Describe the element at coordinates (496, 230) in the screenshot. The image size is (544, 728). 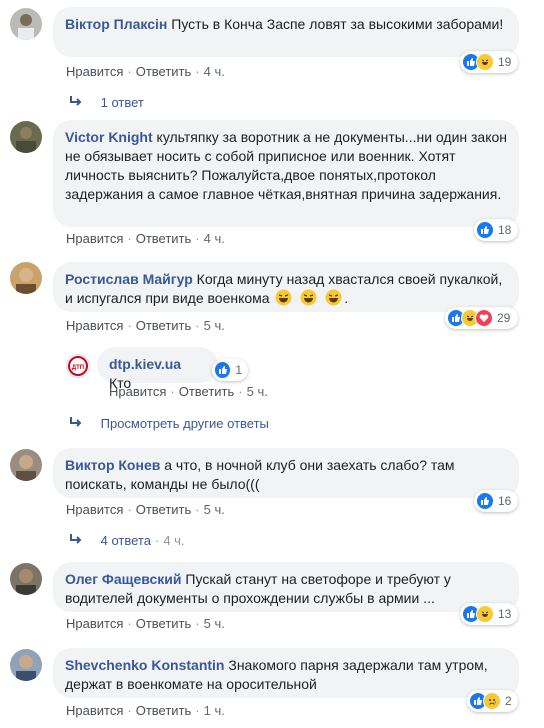
I see `reaction-summary: 18` at that location.